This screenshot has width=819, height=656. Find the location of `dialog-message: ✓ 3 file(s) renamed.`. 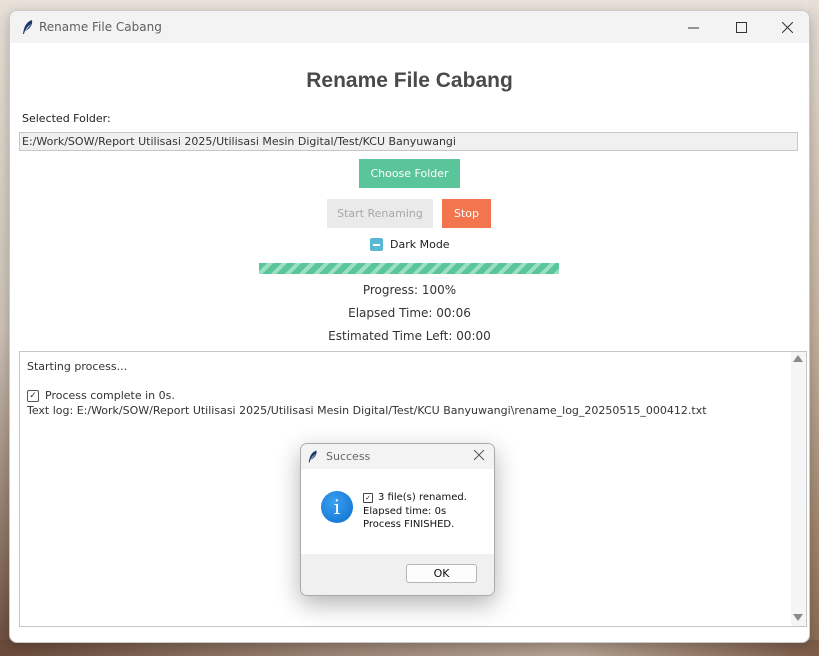

dialog-message: ✓ 3 file(s) renamed. is located at coordinates (415, 497).